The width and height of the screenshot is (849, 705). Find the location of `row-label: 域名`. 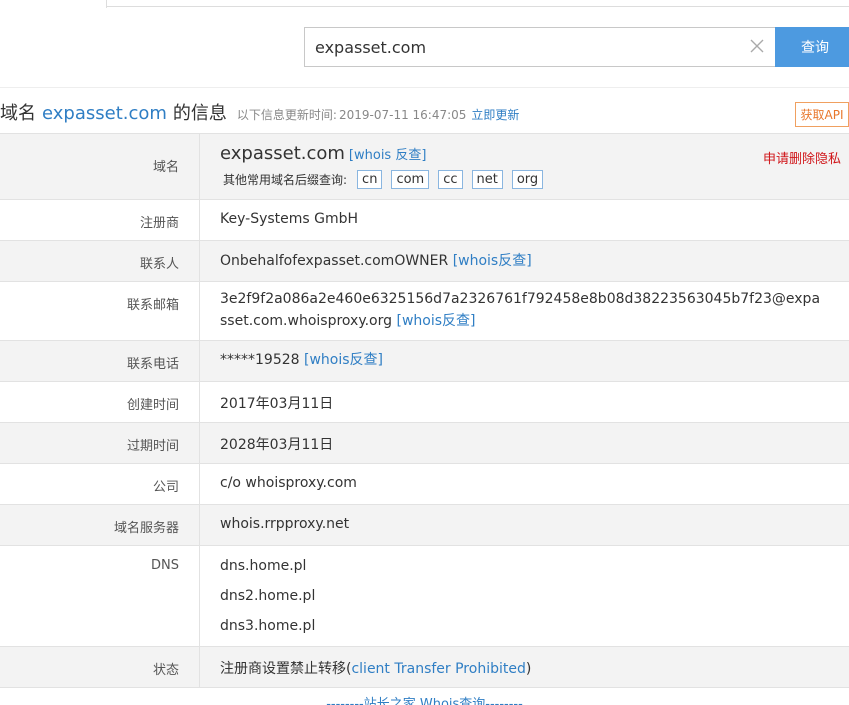

row-label: 域名 is located at coordinates (100, 166).